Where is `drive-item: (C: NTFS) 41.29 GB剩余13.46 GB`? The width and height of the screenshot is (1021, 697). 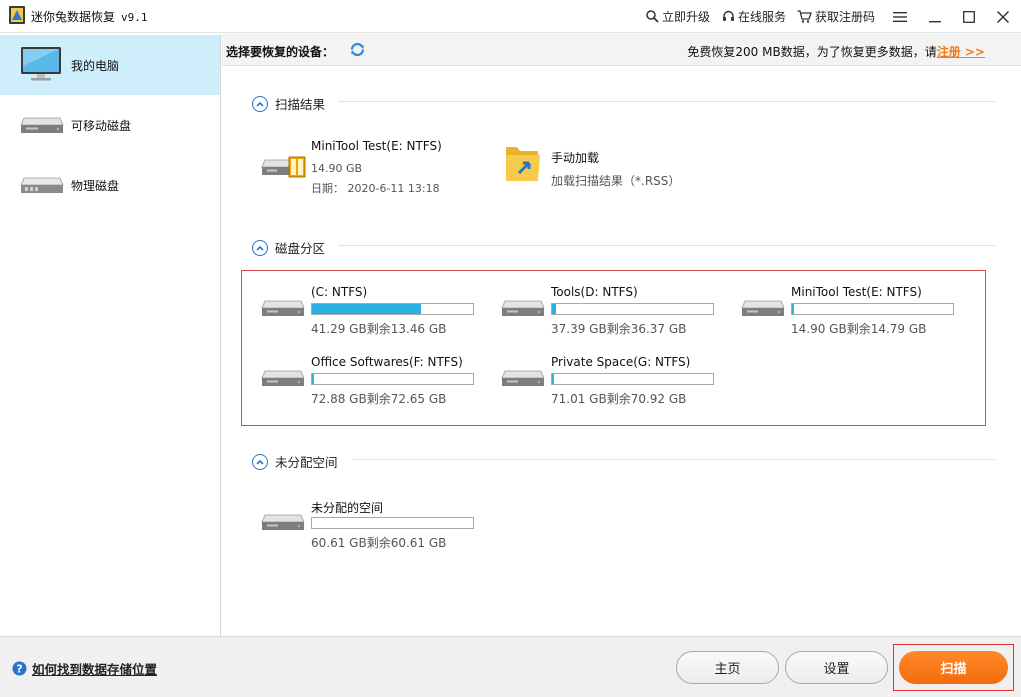 drive-item: (C: NTFS) 41.29 GB剩余13.46 GB is located at coordinates (376, 315).